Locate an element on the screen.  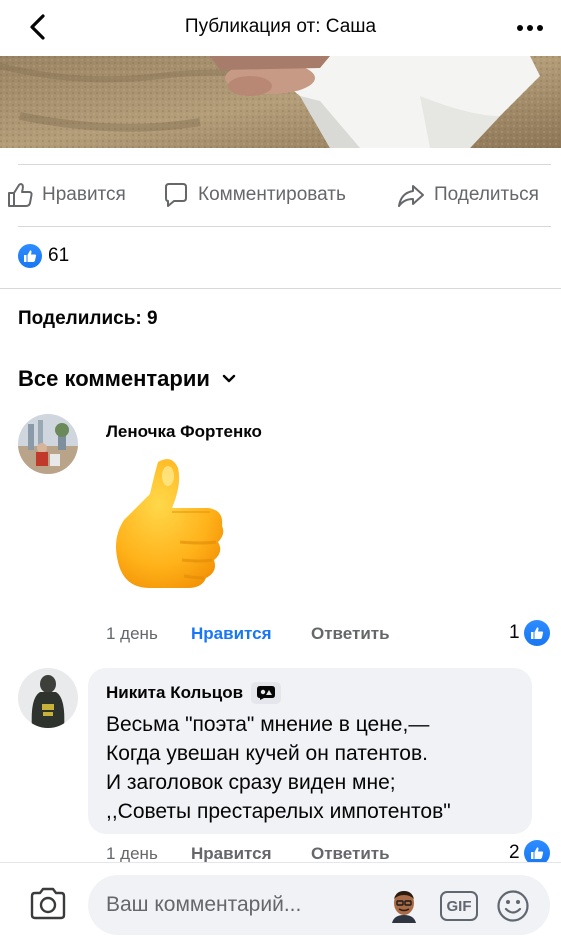
comment-reaction-count: 1 is located at coordinates (529, 633).